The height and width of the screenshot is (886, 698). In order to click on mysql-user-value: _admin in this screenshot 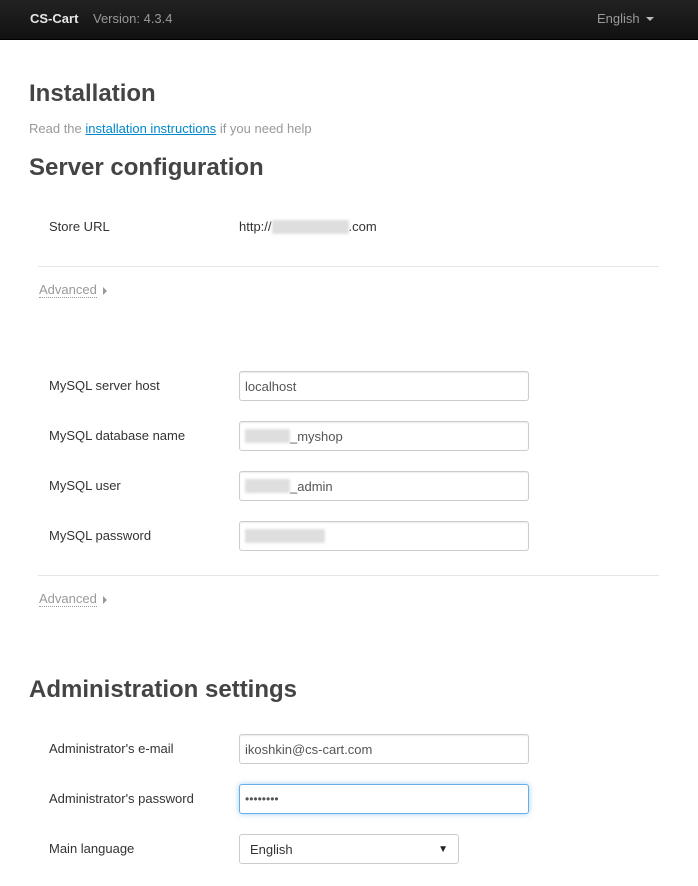, I will do `click(311, 486)`.